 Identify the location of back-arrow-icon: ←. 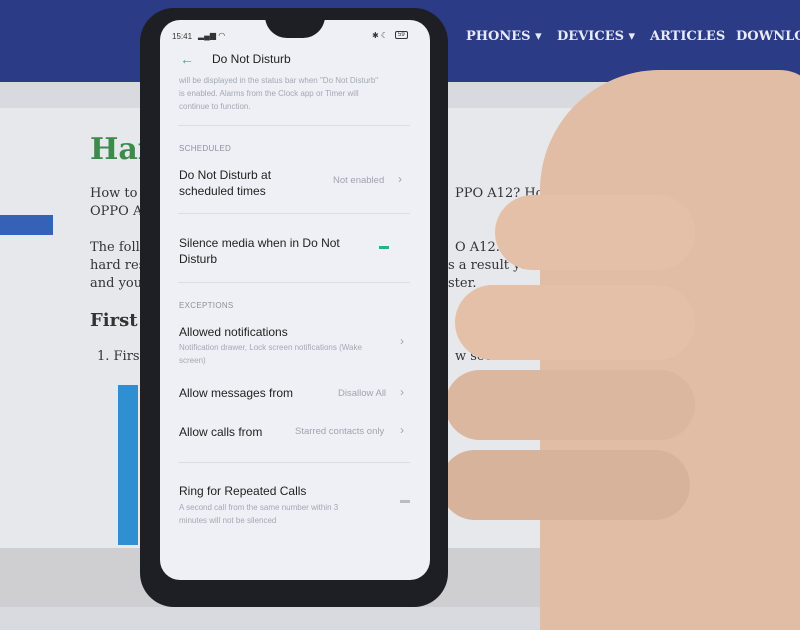
(187, 59).